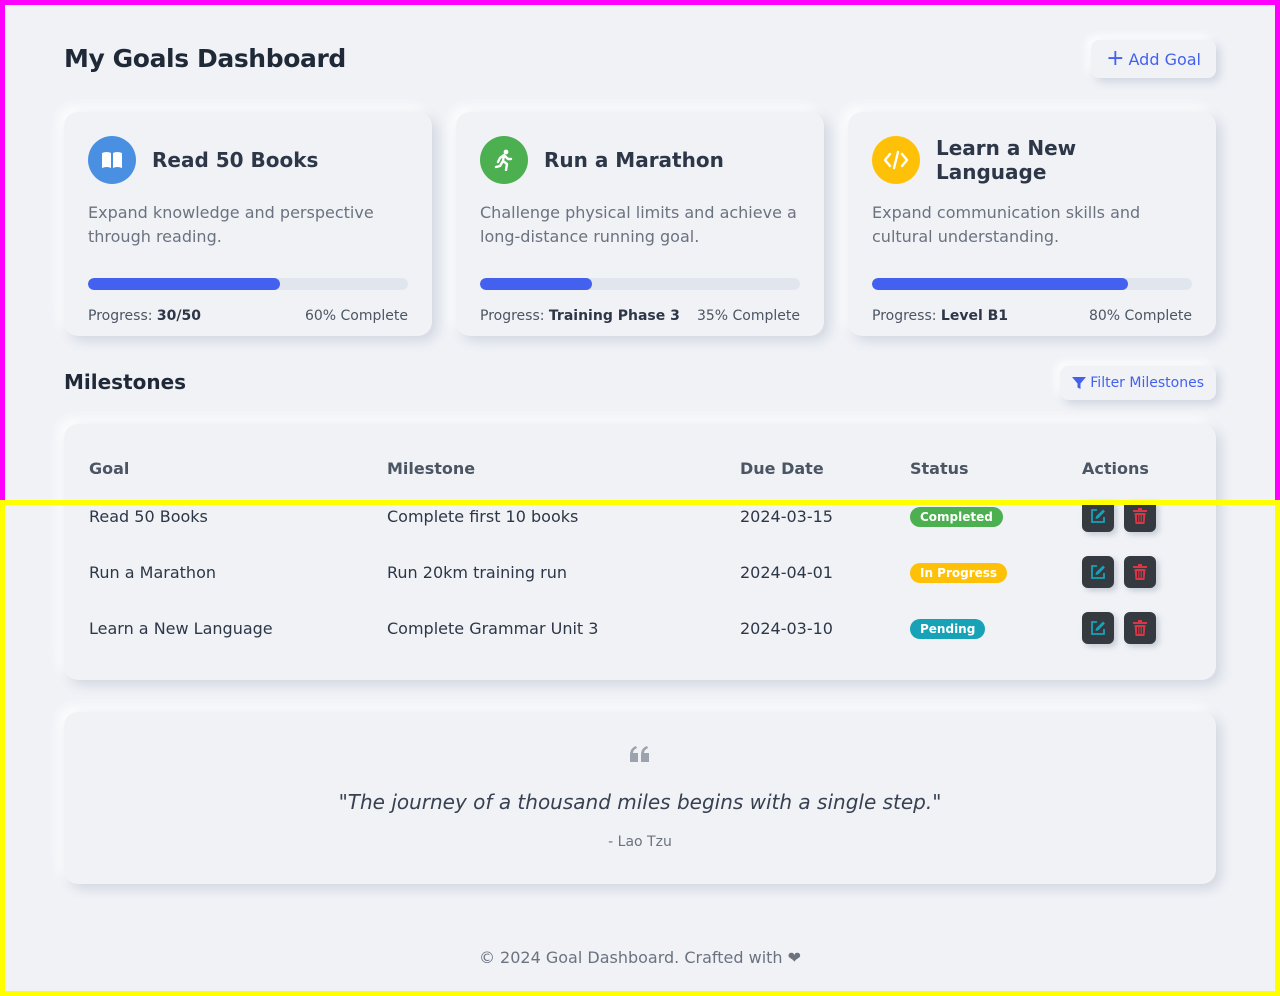 Image resolution: width=1280 pixels, height=996 pixels. What do you see at coordinates (1147, 383) in the screenshot?
I see `filter-label: Filter Milestones` at bounding box center [1147, 383].